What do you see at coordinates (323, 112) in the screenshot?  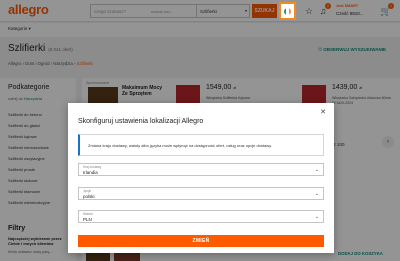 I see `close-icon: ✕` at bounding box center [323, 112].